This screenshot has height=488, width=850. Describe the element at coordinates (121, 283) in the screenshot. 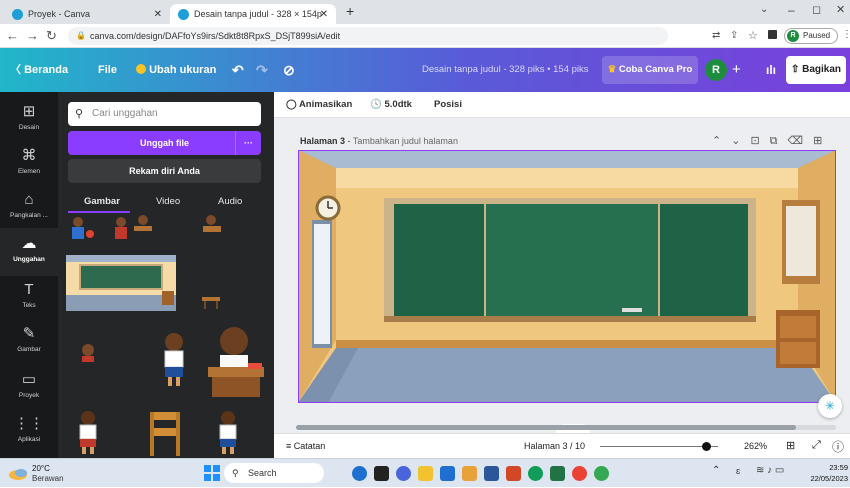

I see `thumbnail-classroom` at that location.